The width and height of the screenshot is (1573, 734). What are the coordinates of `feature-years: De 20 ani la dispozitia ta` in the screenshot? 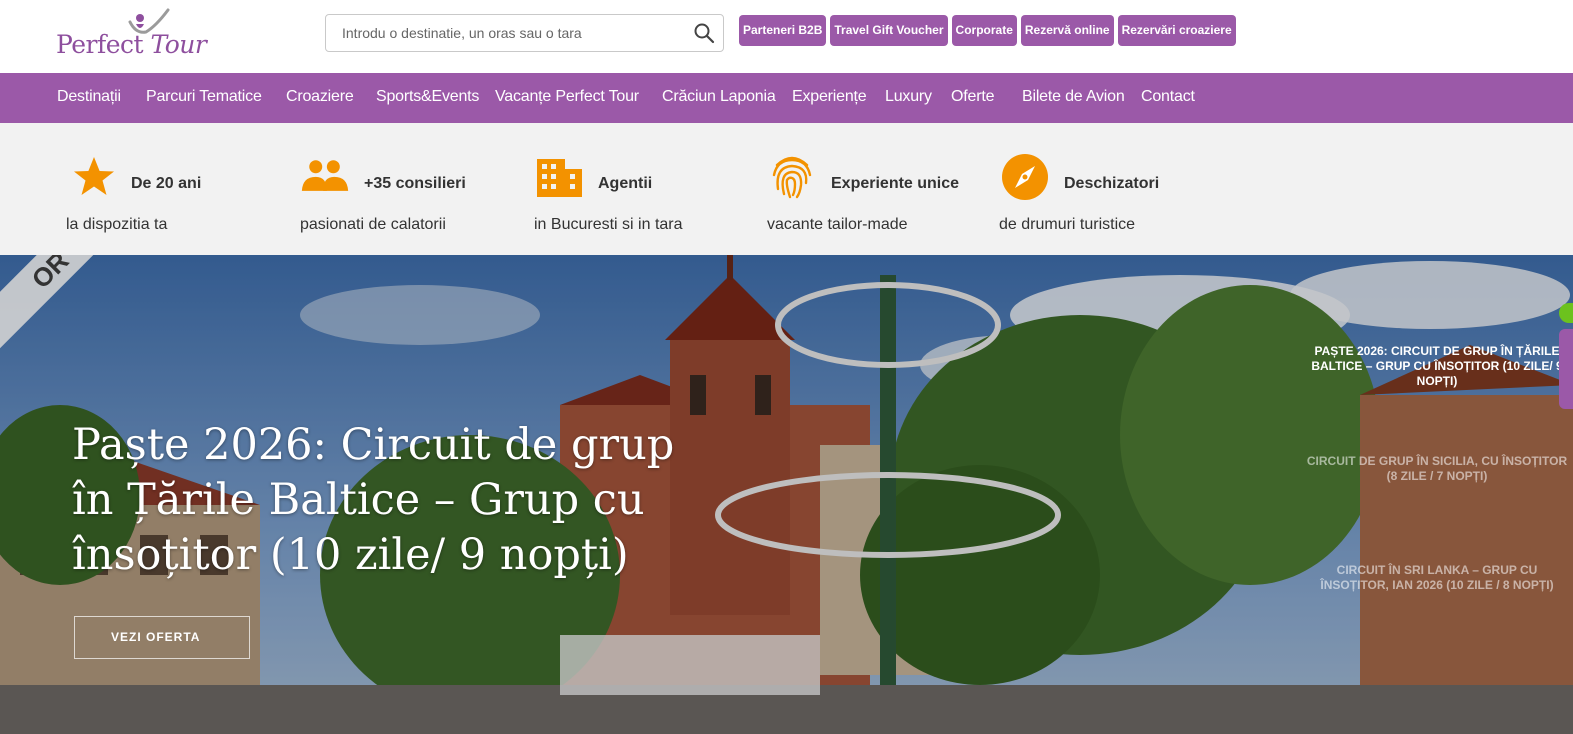 It's located at (176, 189).